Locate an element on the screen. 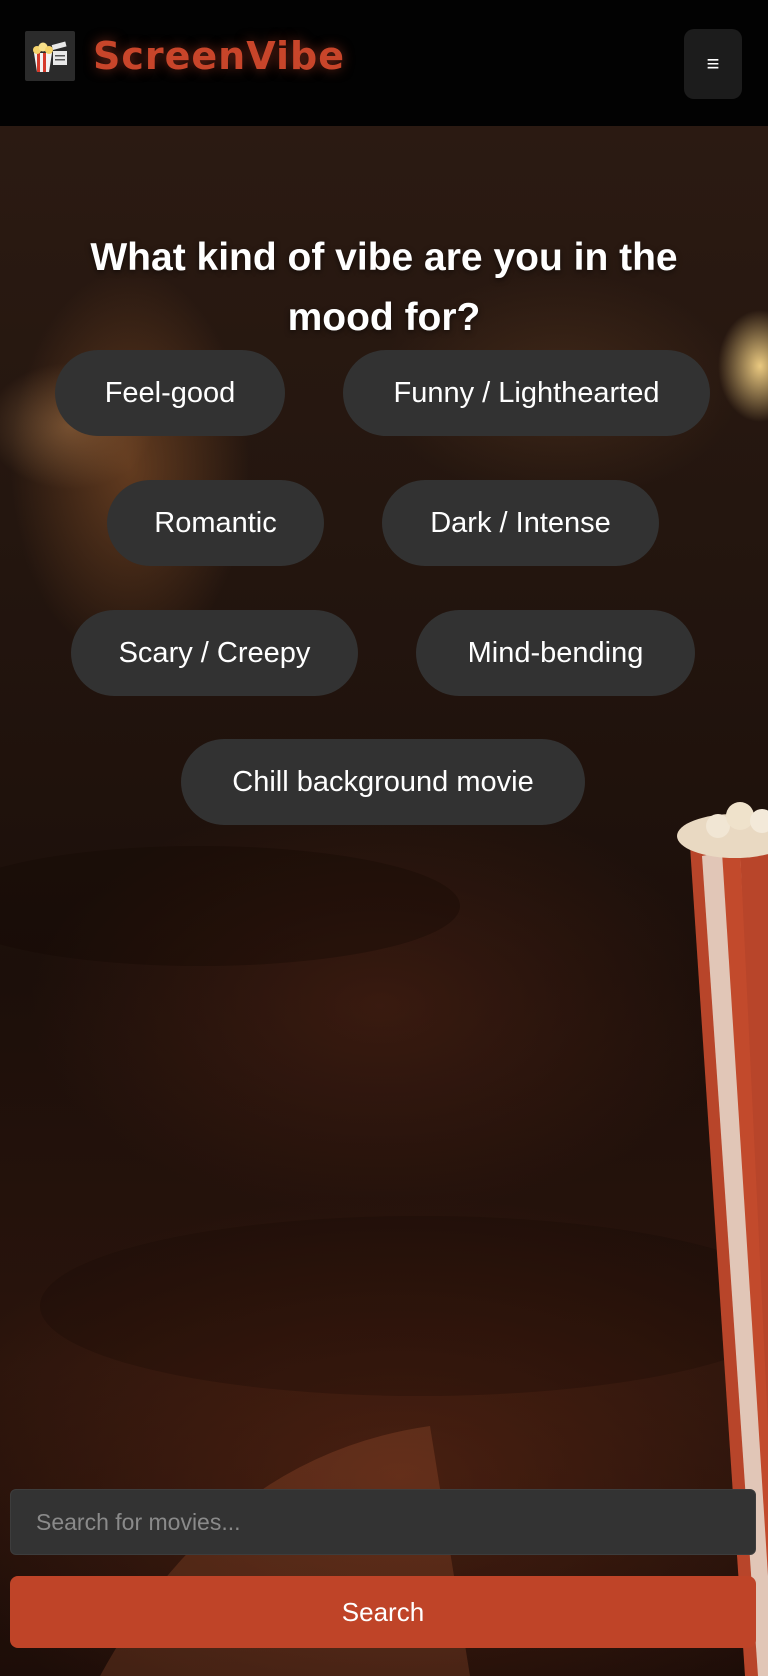 This screenshot has height=1676, width=768. hamburger-menu-icon: ≡ is located at coordinates (713, 63).